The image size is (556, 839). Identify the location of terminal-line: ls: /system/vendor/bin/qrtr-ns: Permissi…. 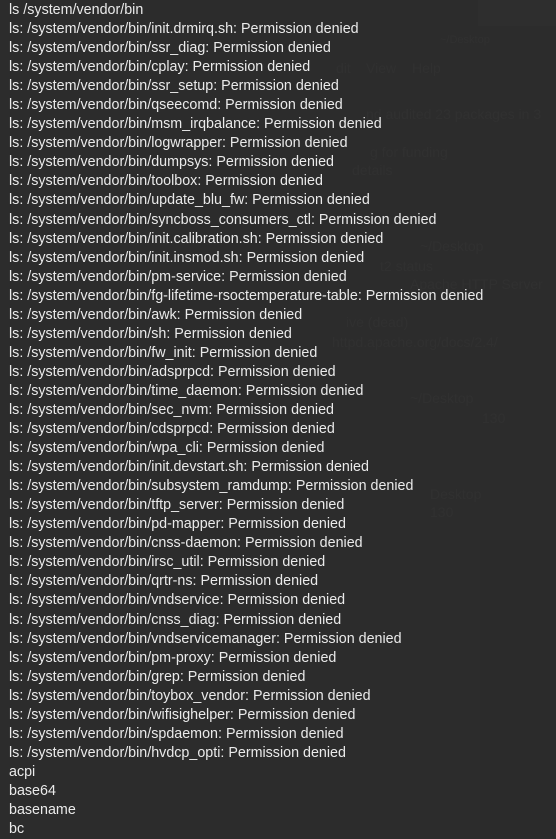
(164, 581).